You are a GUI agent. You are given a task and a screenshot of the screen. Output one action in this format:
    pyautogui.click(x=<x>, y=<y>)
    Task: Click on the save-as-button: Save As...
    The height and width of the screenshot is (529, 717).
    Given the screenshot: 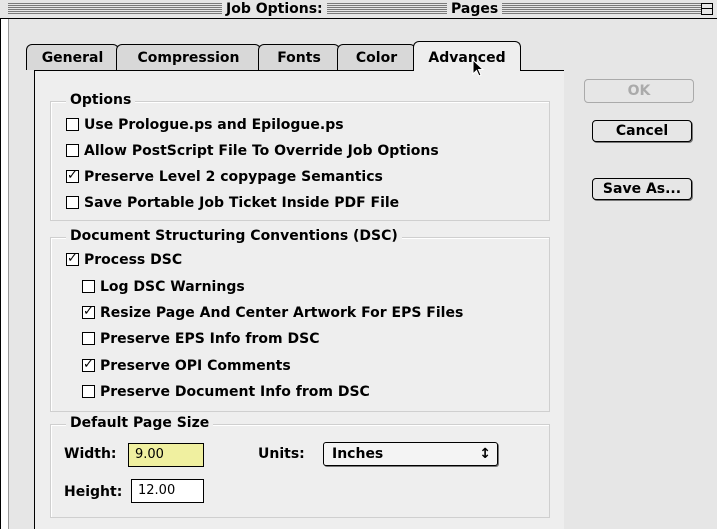 What is the action you would take?
    pyautogui.click(x=642, y=189)
    